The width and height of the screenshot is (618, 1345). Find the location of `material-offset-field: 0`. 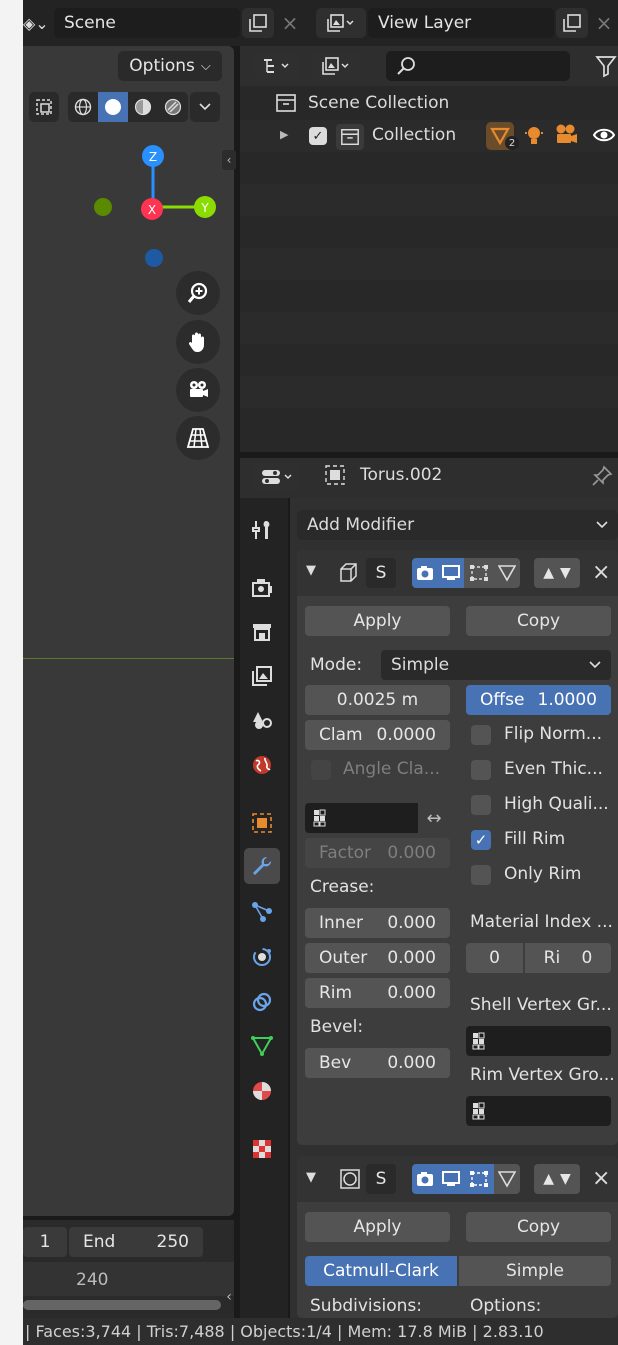

material-offset-field: 0 is located at coordinates (494, 958).